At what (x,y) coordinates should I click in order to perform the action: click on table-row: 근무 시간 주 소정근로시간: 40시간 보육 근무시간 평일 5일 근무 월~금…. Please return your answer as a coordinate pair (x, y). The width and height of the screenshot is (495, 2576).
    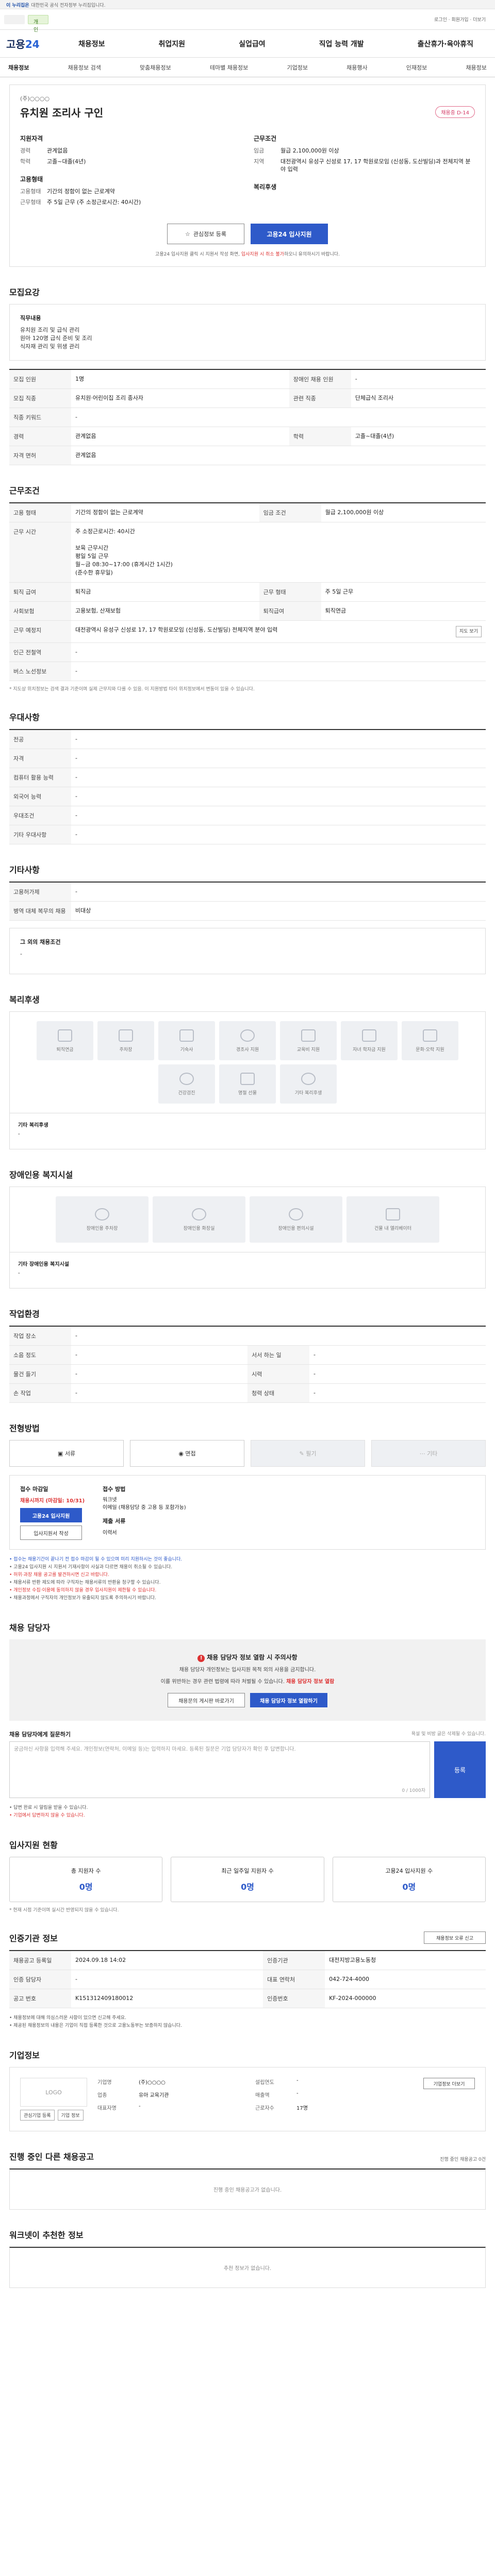
    Looking at the image, I should click on (247, 552).